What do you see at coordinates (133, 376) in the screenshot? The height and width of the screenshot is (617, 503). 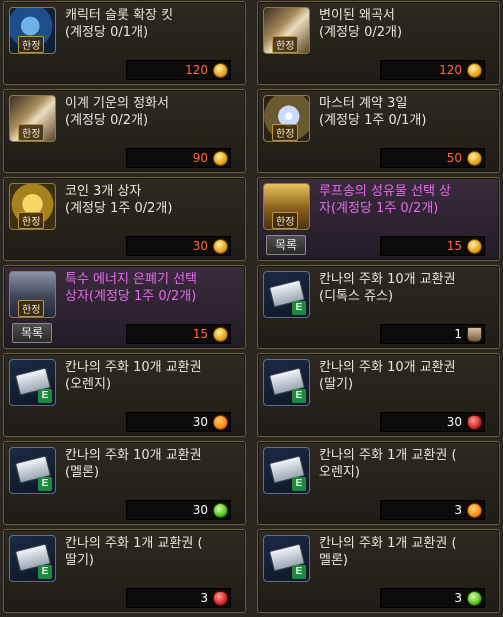 I see `item-title: 칸나의 주화 10개 교환권 (오렌지)` at bounding box center [133, 376].